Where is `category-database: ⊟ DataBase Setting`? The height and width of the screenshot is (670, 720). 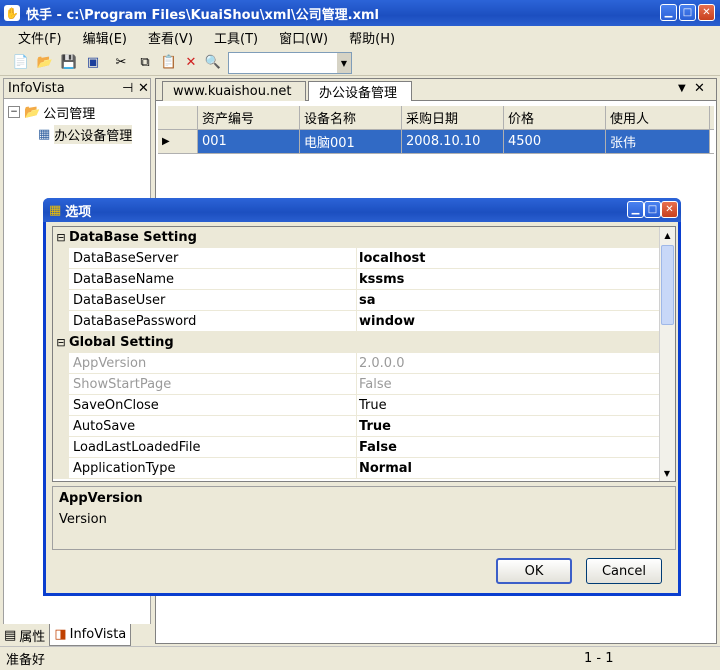
category-database: ⊟ DataBase Setting is located at coordinates (364, 237).